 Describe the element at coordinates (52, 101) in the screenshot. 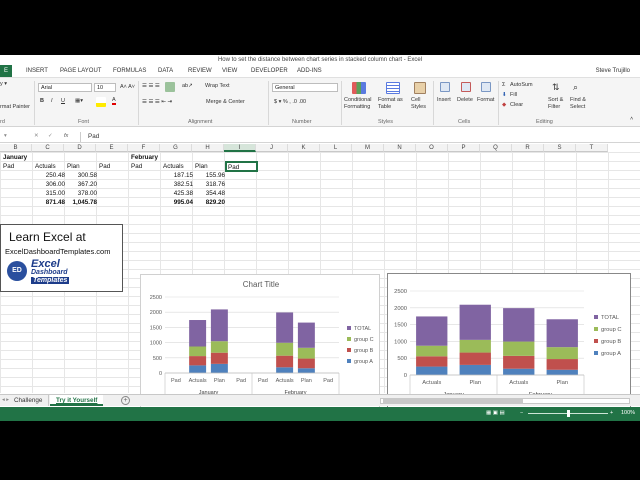

I see `italic-button: I` at that location.